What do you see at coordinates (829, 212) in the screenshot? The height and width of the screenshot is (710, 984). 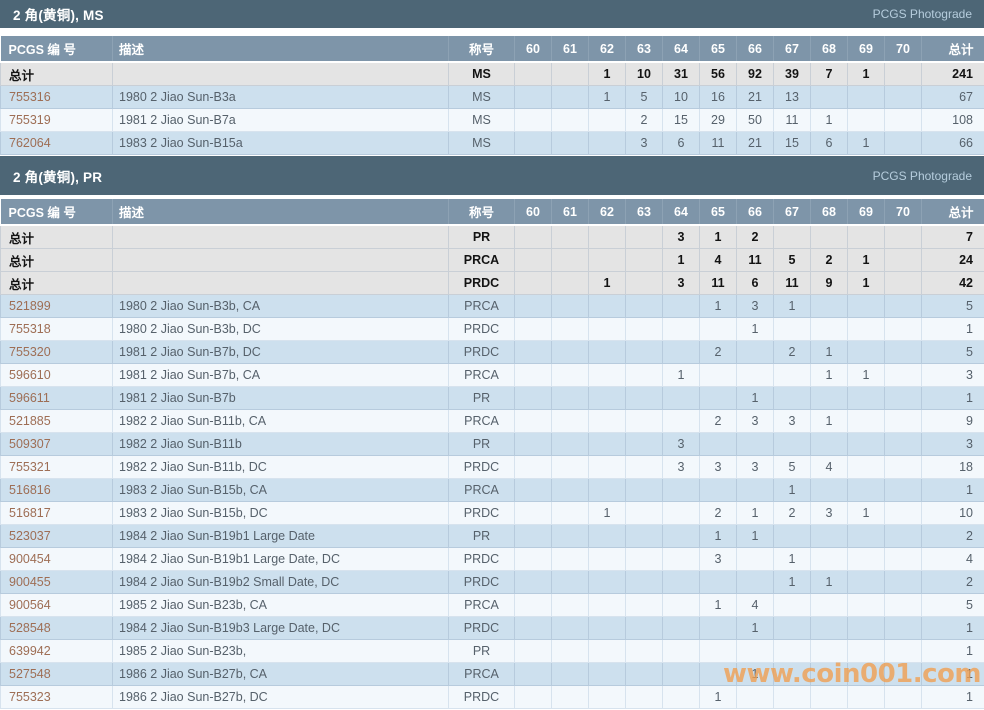 I see `col-header-grade-68: 68` at bounding box center [829, 212].